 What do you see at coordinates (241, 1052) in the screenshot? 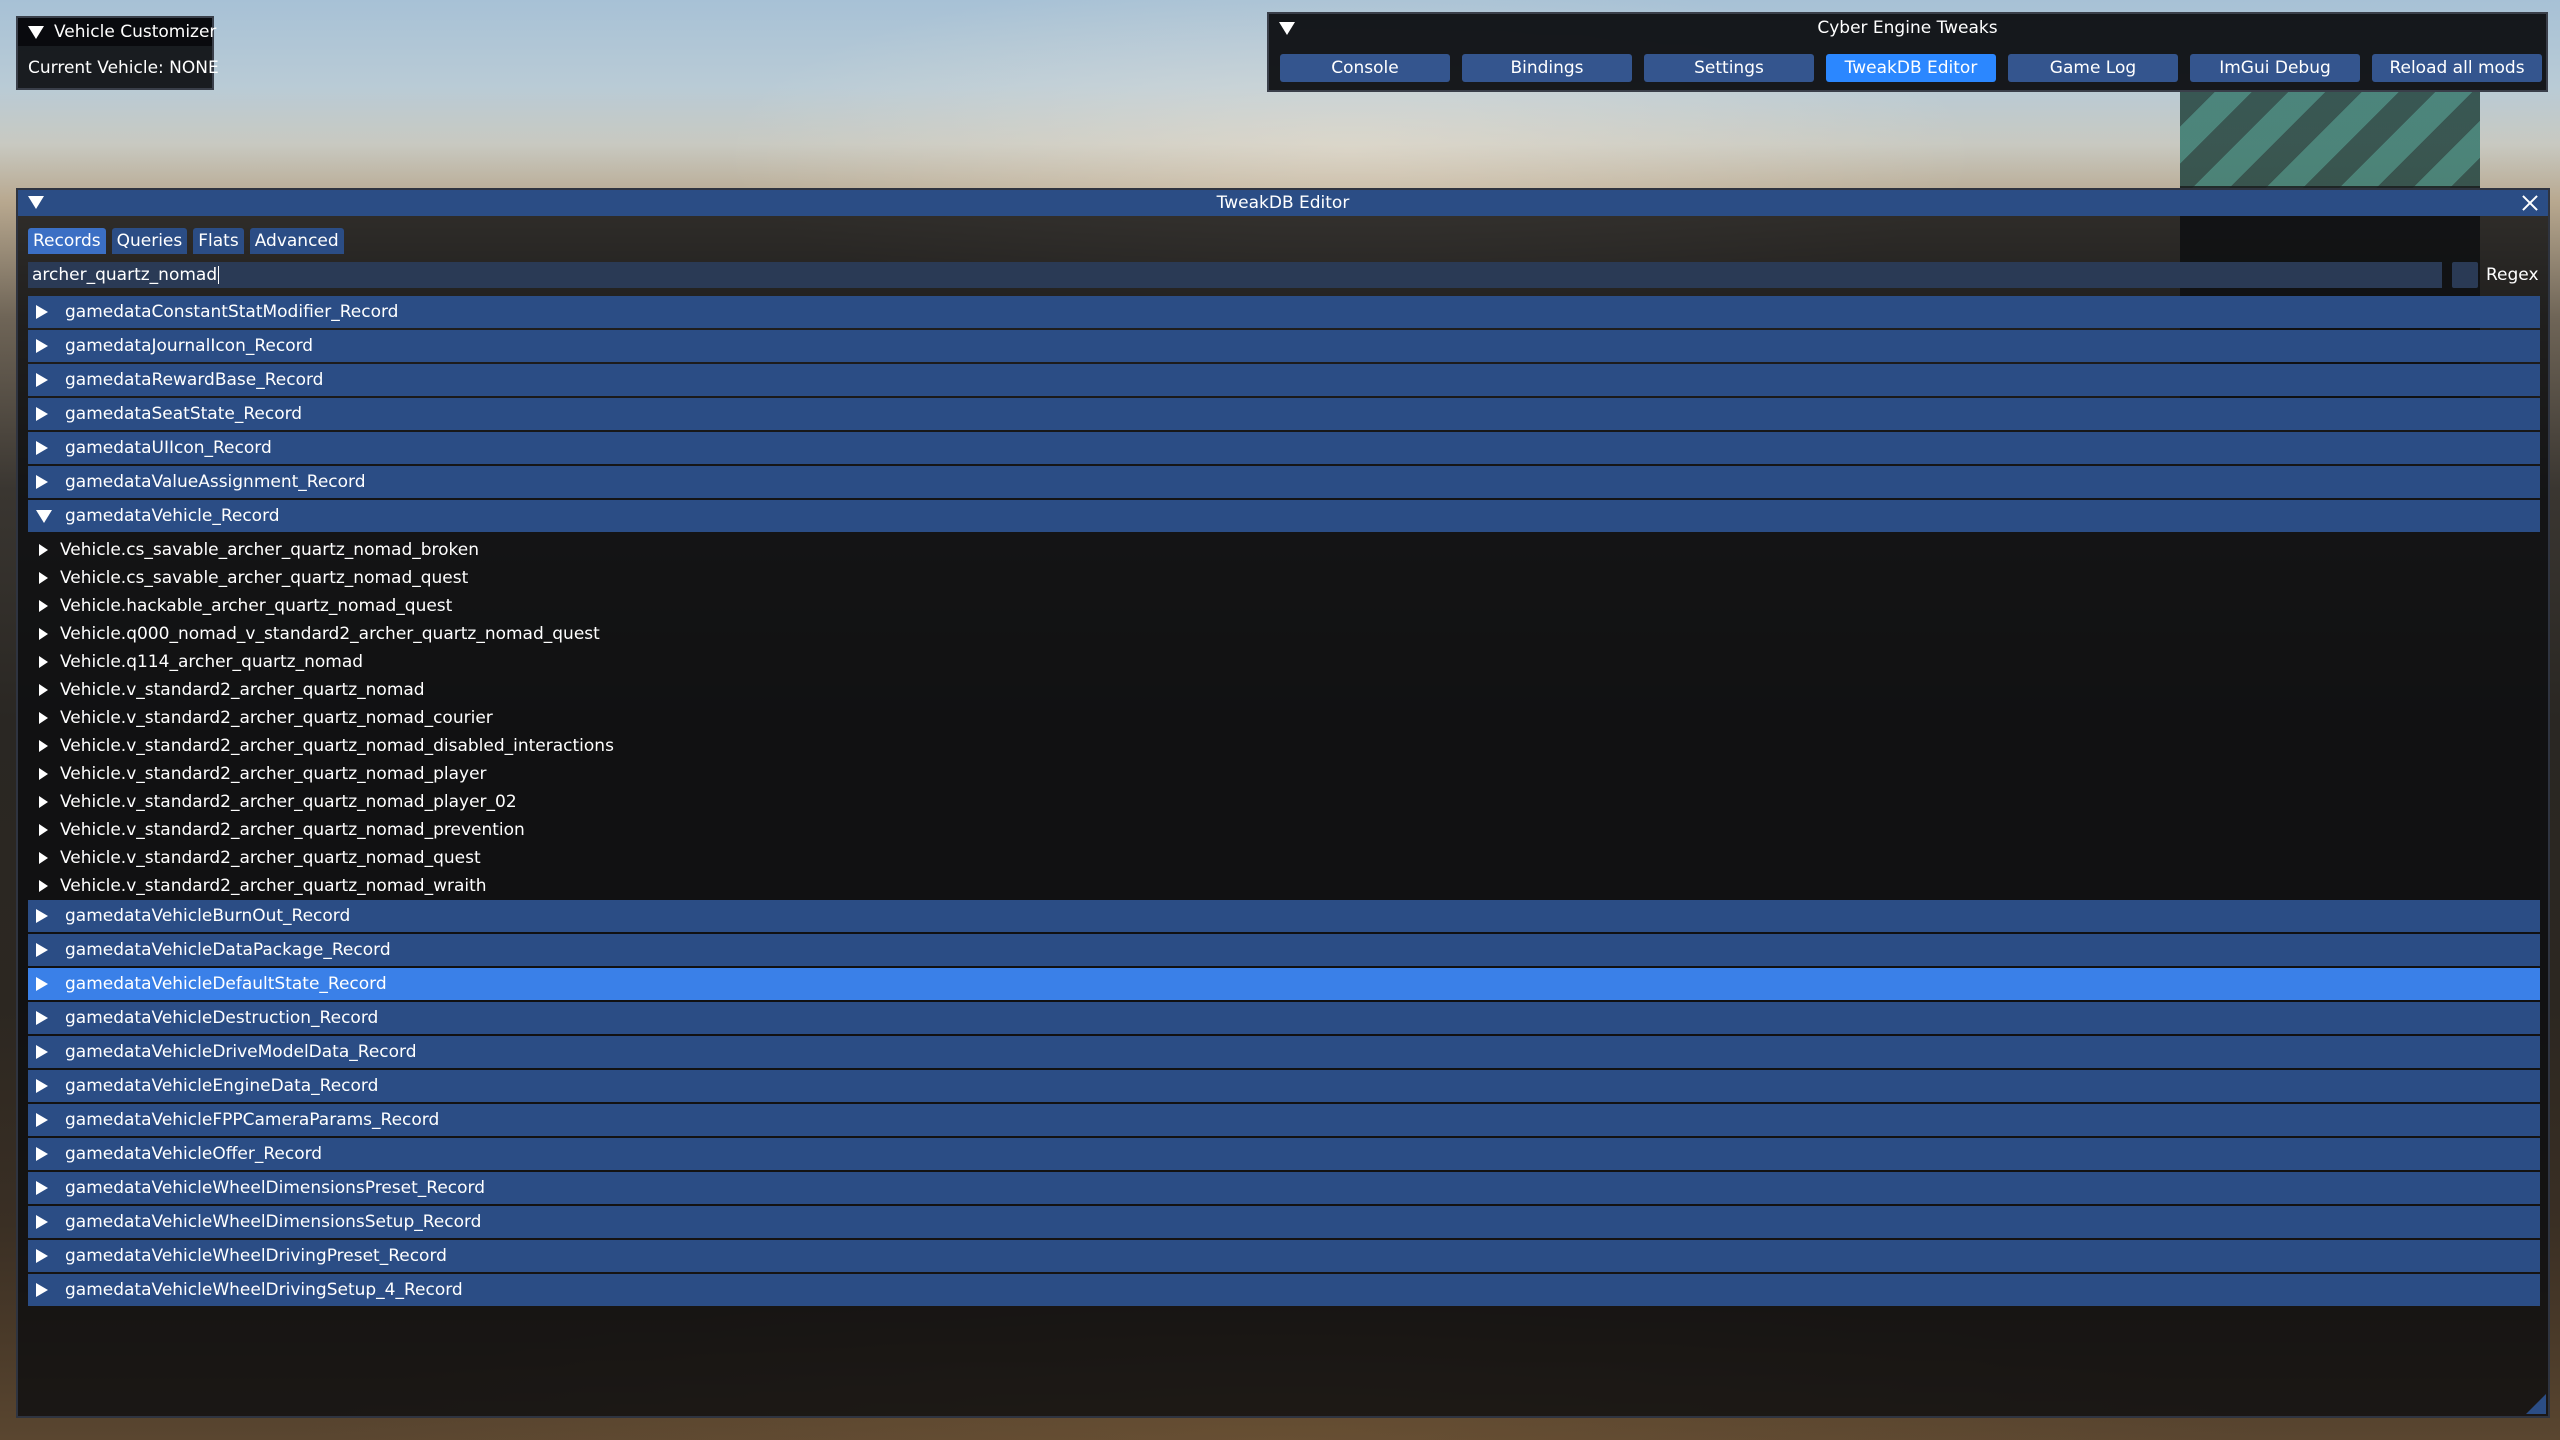
I see `record-label: gamedataVehicleDriveModelData_Record` at bounding box center [241, 1052].